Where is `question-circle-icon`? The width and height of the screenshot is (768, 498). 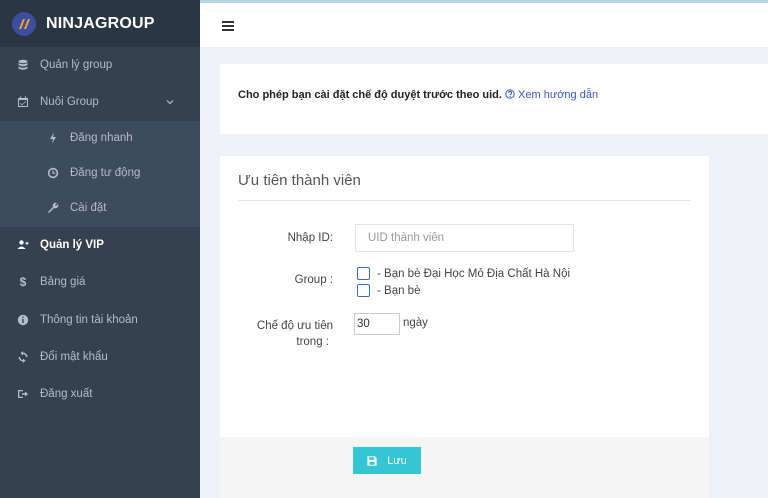 question-circle-icon is located at coordinates (510, 94).